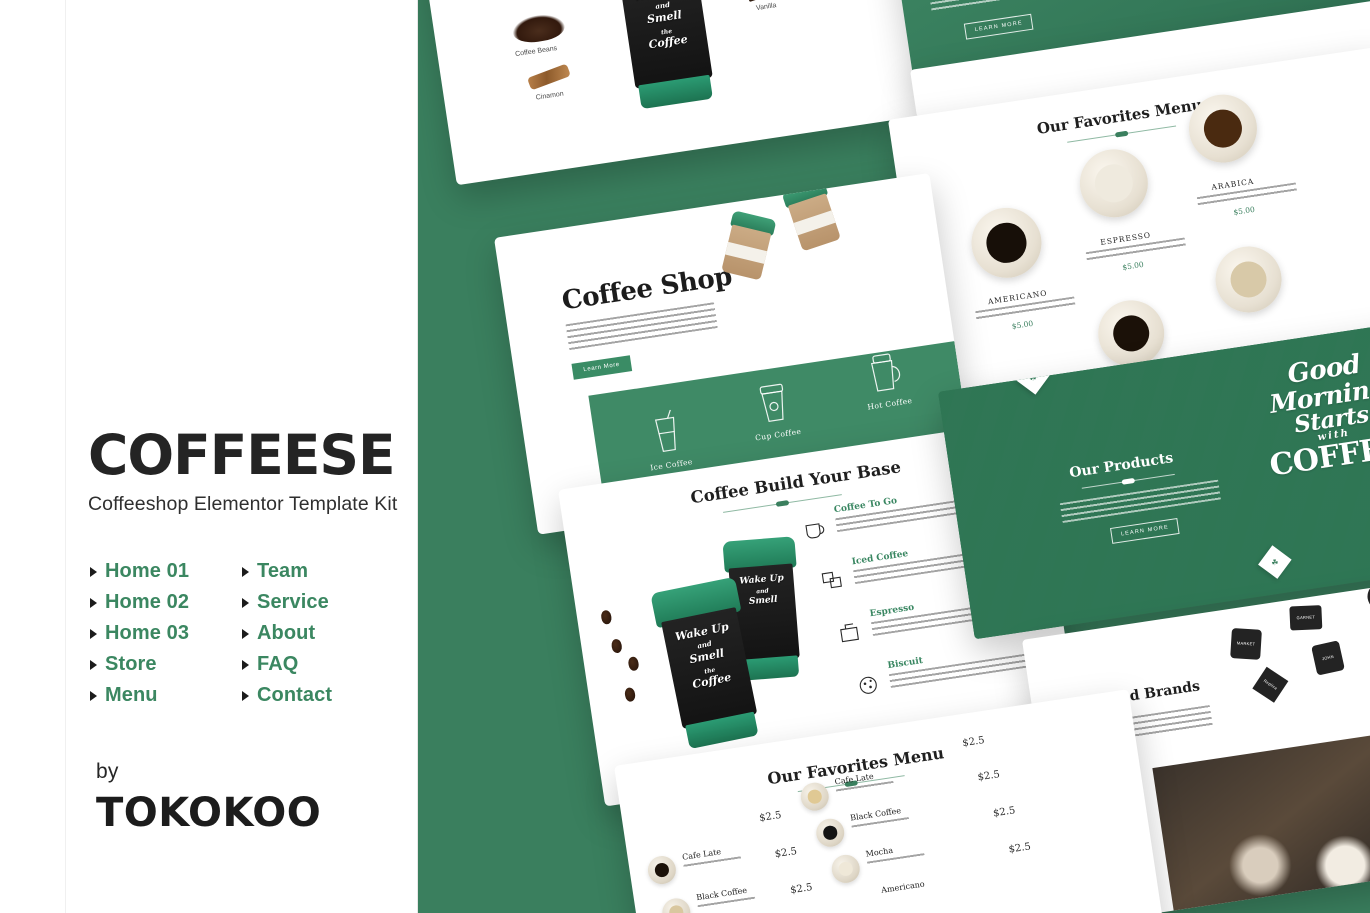 This screenshot has height=913, width=1370. Describe the element at coordinates (539, 28) in the screenshot. I see `coffee-beans-image` at that location.